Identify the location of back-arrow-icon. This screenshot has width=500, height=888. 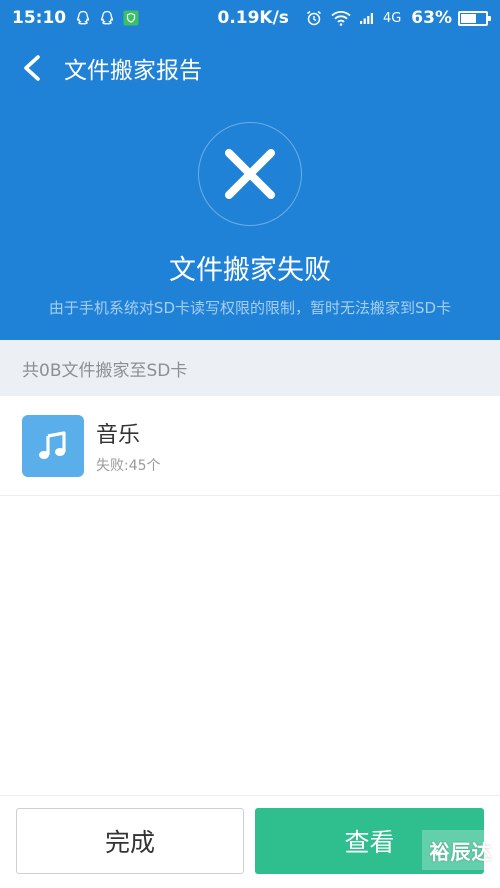
(32, 68).